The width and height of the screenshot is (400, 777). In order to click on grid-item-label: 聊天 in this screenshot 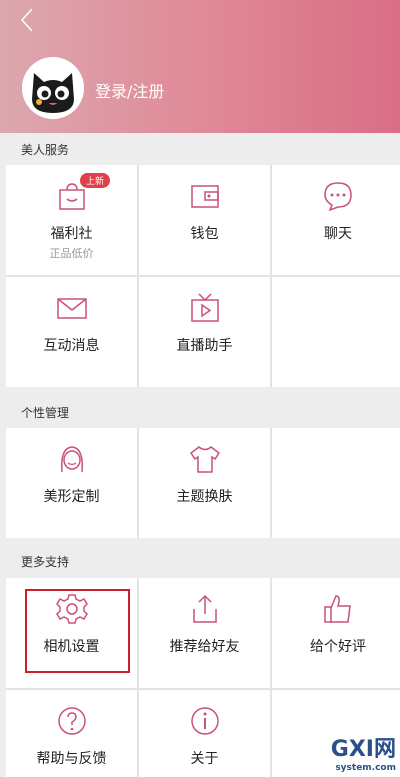, I will do `click(338, 234)`.